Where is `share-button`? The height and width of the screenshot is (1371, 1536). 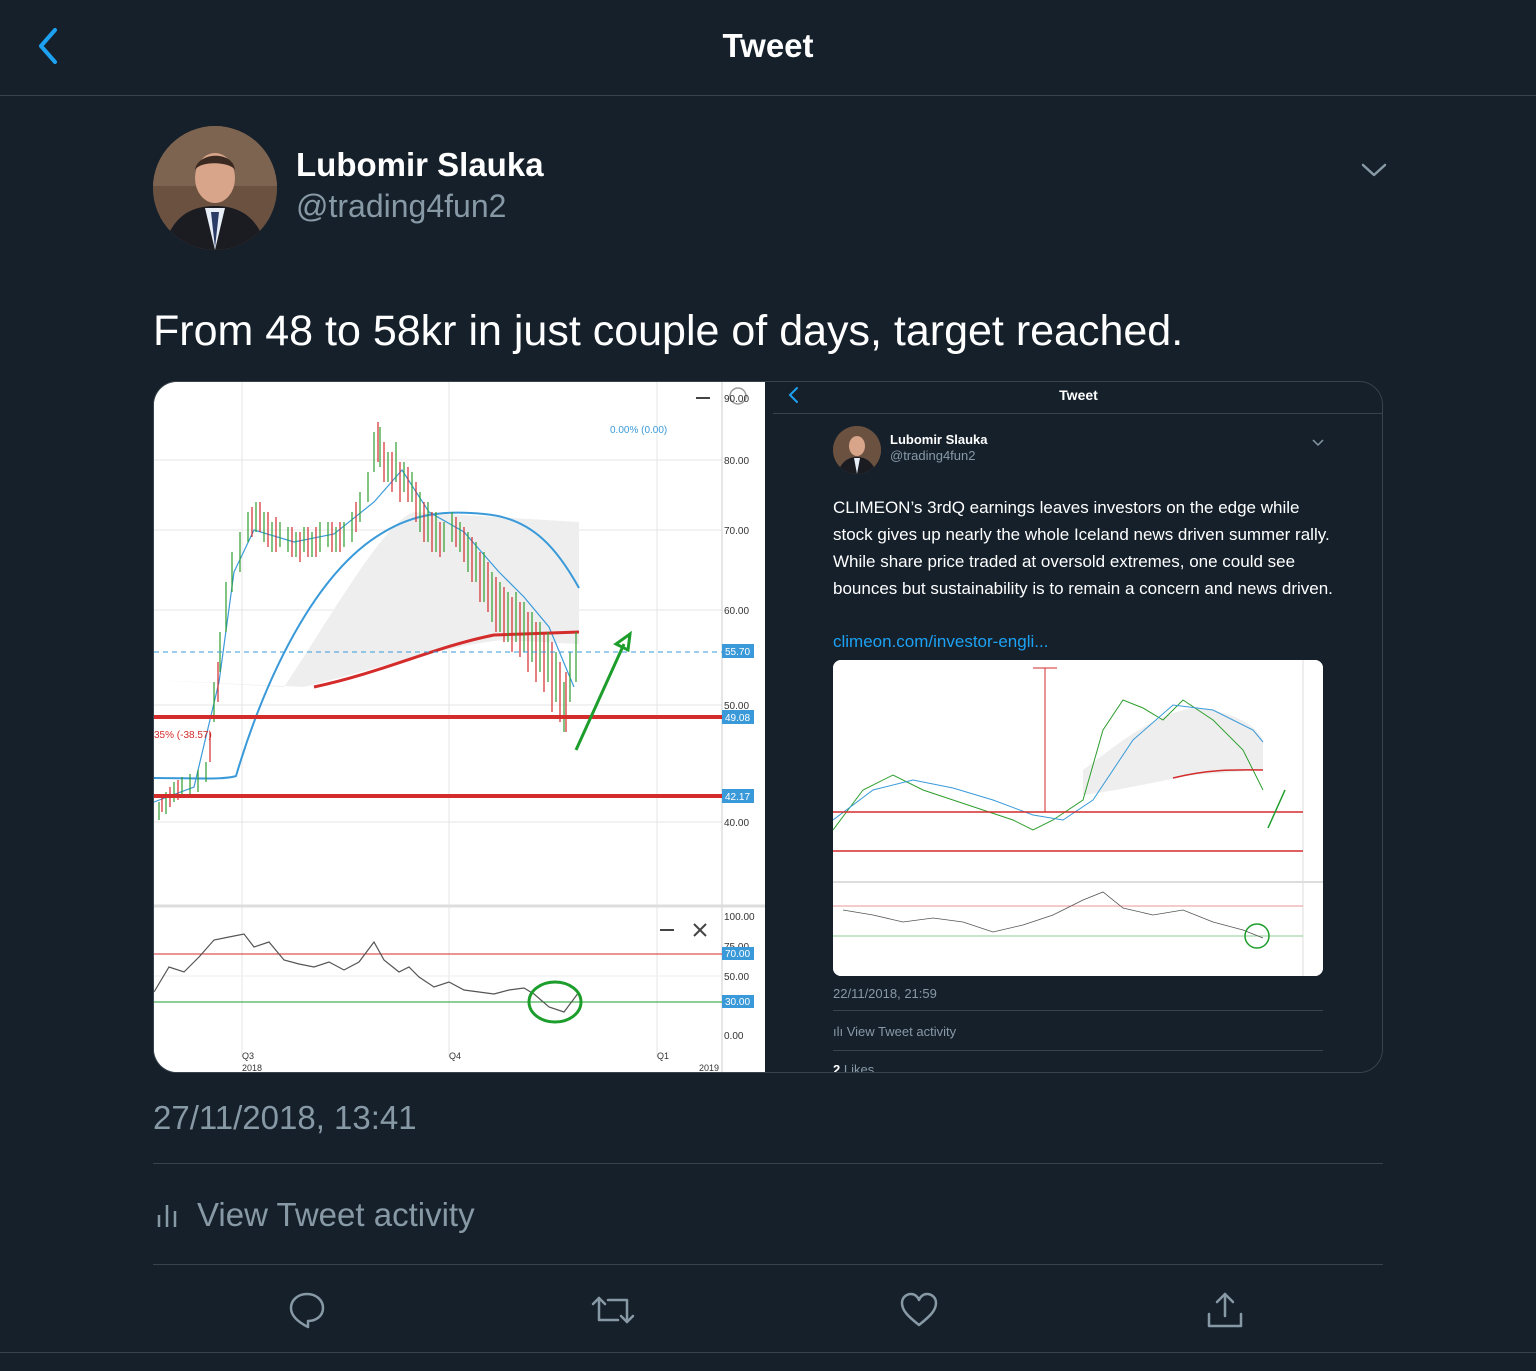 share-button is located at coordinates (1225, 1310).